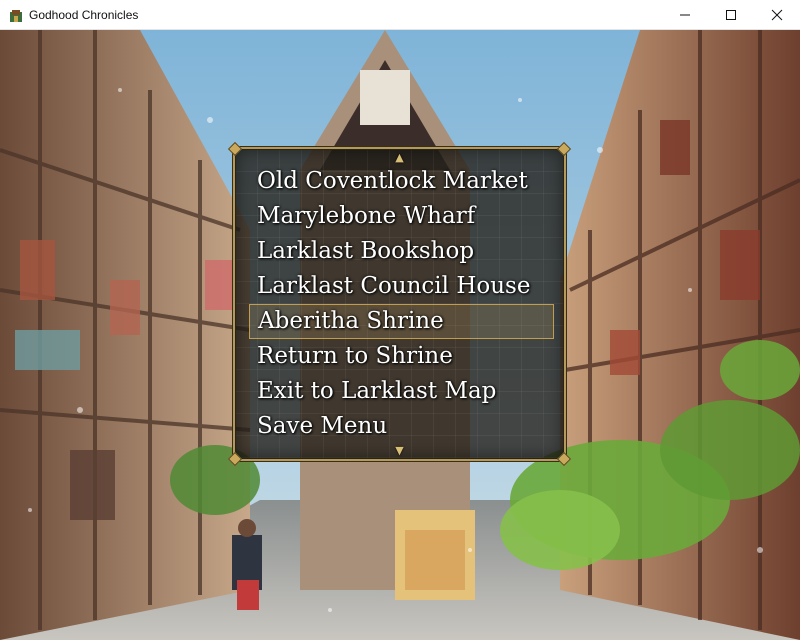  Describe the element at coordinates (401, 391) in the screenshot. I see `menu-item-exit-to-larklast-map: Exit to Larklast Map` at that location.